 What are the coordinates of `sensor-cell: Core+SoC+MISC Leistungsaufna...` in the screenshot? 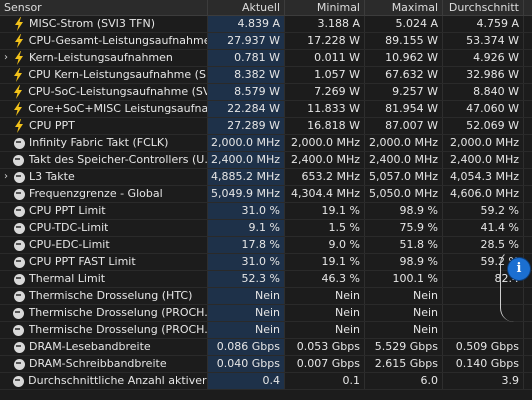 It's located at (104, 109).